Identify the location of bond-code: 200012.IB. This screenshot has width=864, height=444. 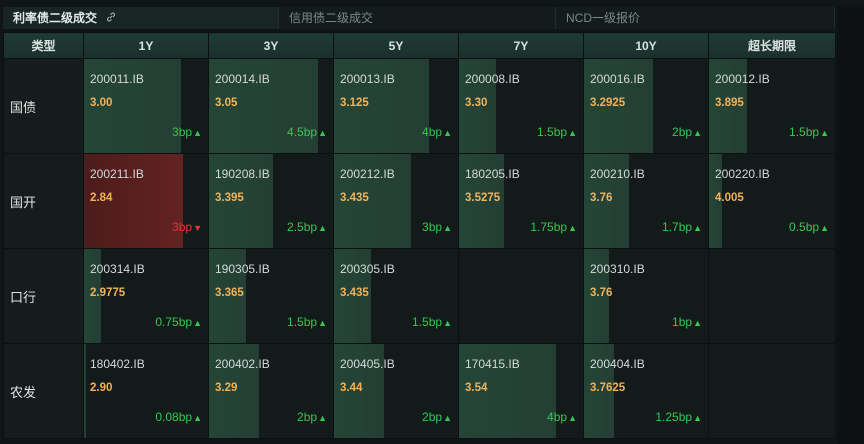
(742, 79).